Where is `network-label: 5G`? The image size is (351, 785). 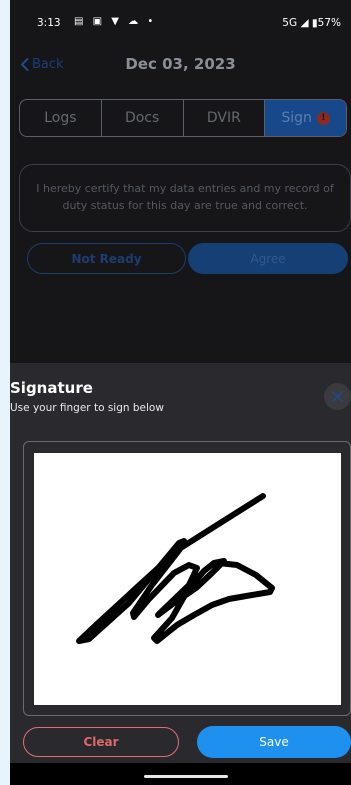
network-label: 5G is located at coordinates (290, 23).